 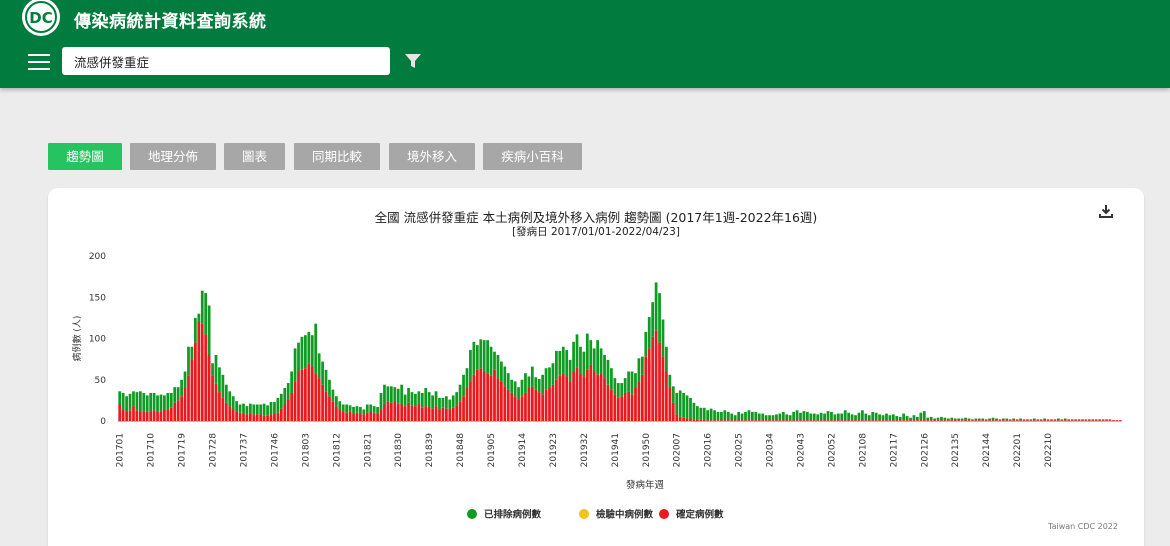 What do you see at coordinates (337, 156) in the screenshot?
I see `tab-period-compare: 同期比較` at bounding box center [337, 156].